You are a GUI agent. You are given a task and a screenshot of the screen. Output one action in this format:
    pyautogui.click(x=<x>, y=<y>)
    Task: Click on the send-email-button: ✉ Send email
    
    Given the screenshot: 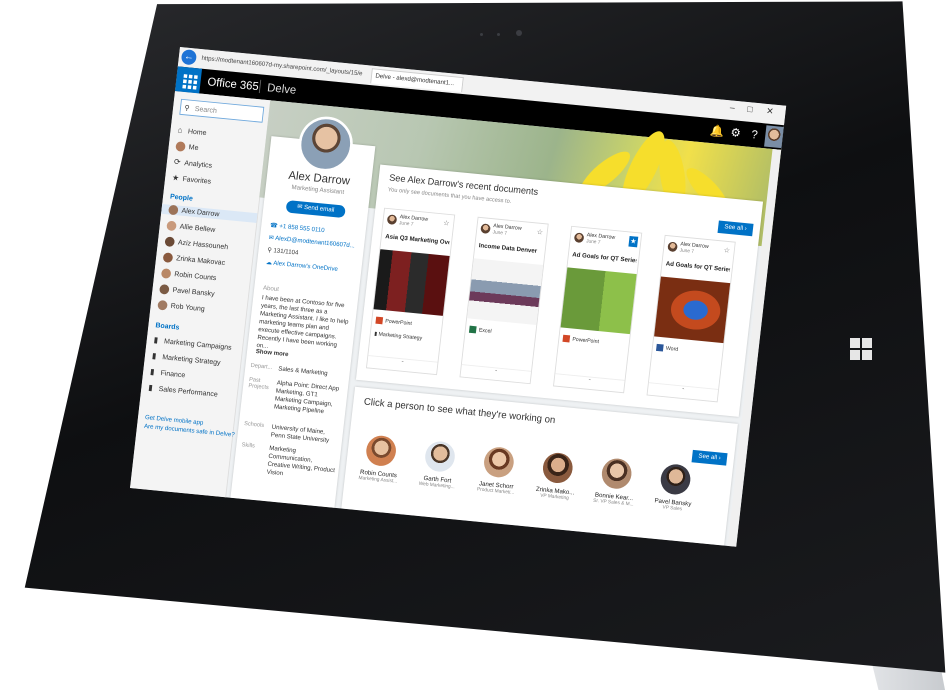 What is the action you would take?
    pyautogui.click(x=315, y=209)
    